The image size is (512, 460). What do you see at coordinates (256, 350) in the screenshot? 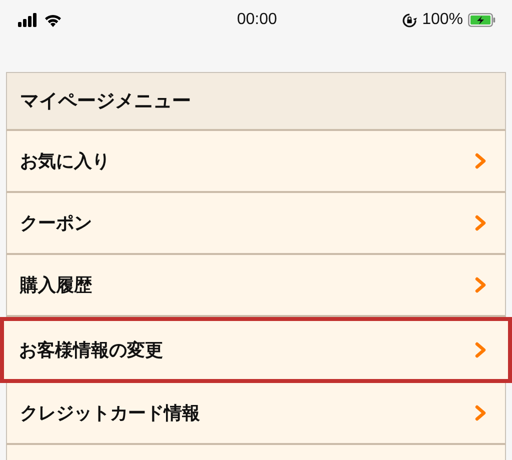
I see `menu-item: お客様情報の変更` at bounding box center [256, 350].